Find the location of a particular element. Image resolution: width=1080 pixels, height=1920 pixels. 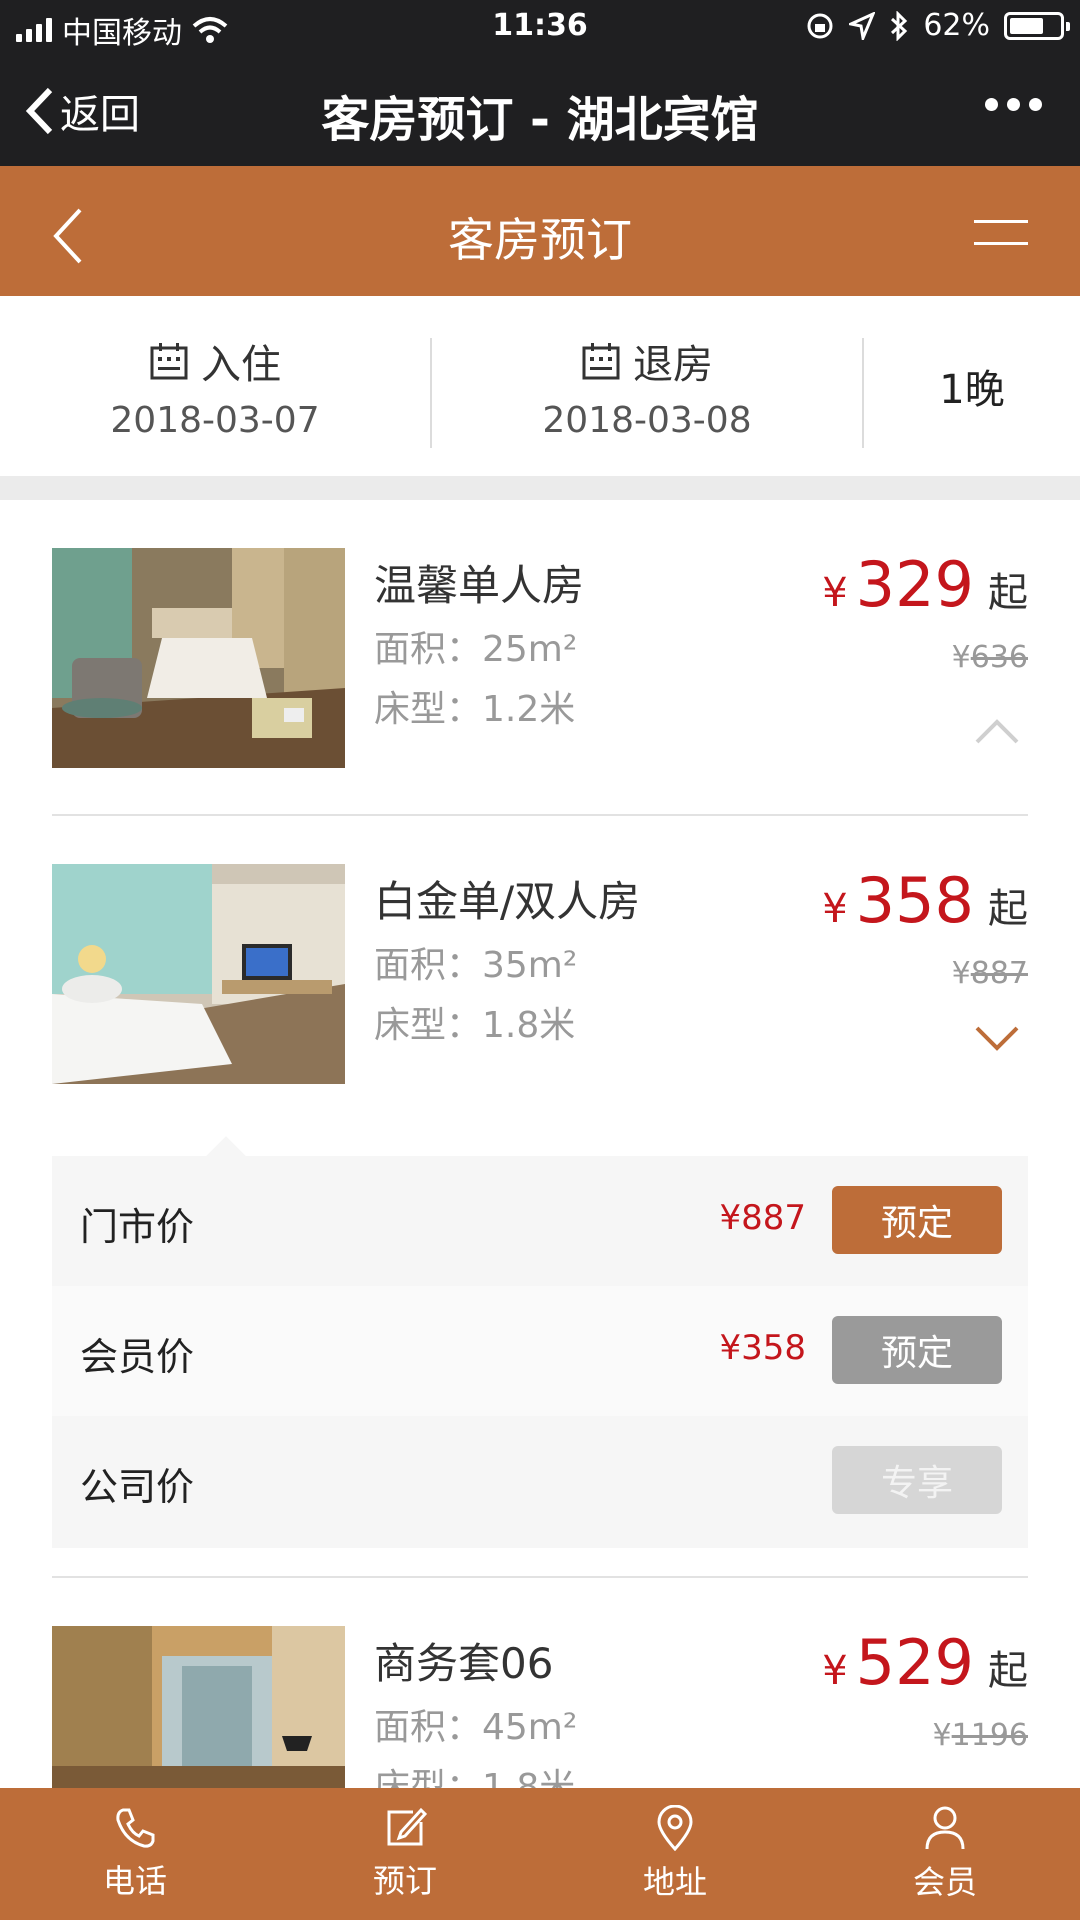

room-name: 温馨单人房 is located at coordinates (479, 585).